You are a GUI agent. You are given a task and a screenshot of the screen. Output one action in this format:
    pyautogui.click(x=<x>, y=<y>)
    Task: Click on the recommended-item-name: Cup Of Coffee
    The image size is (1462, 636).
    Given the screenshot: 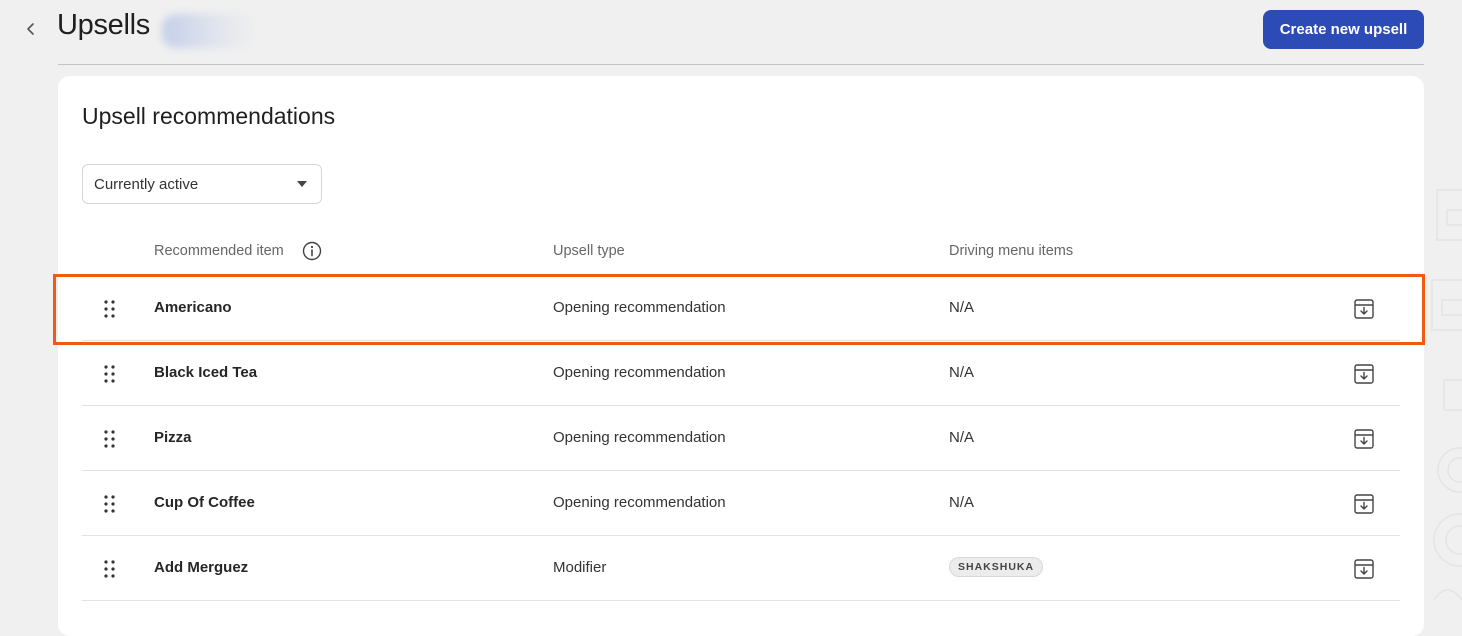 What is the action you would take?
    pyautogui.click(x=204, y=502)
    